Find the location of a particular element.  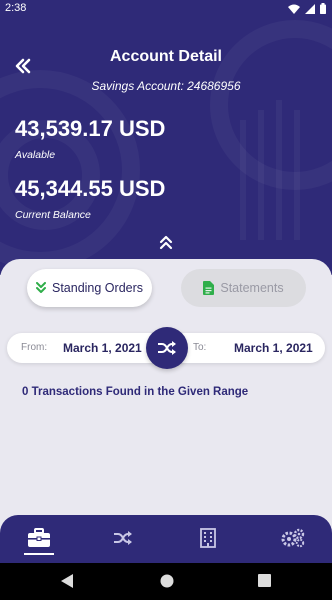

home-circle-icon is located at coordinates (167, 581).